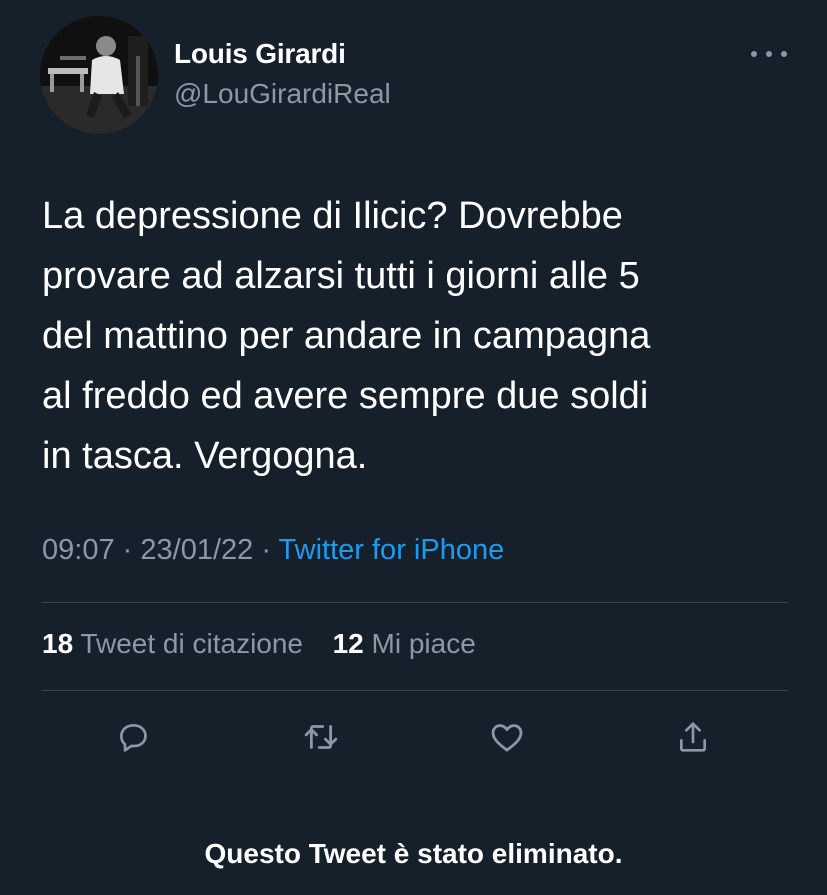 The image size is (827, 895). I want to click on likes-stat: 12 Mi piace, so click(404, 643).